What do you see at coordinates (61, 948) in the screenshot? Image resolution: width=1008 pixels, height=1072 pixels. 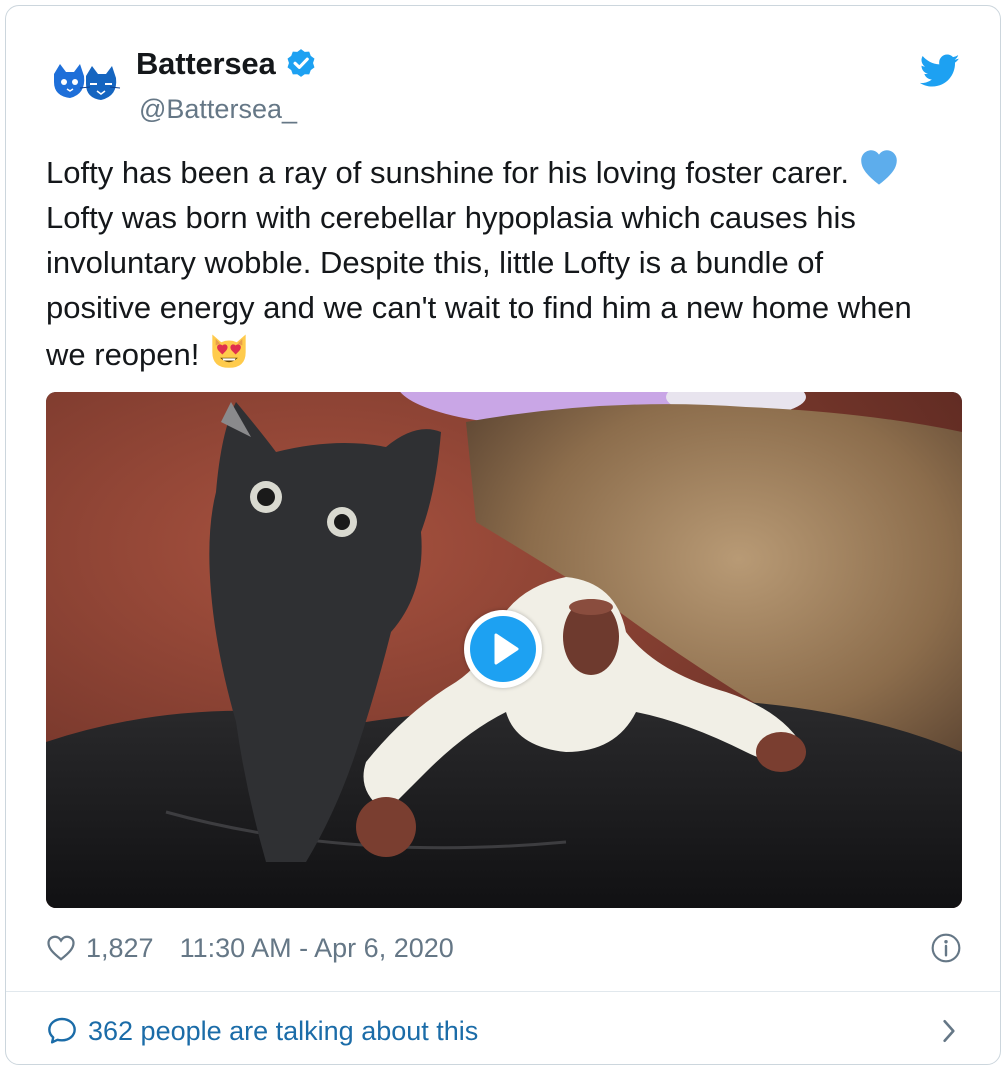 I see `like-heart-icon` at bounding box center [61, 948].